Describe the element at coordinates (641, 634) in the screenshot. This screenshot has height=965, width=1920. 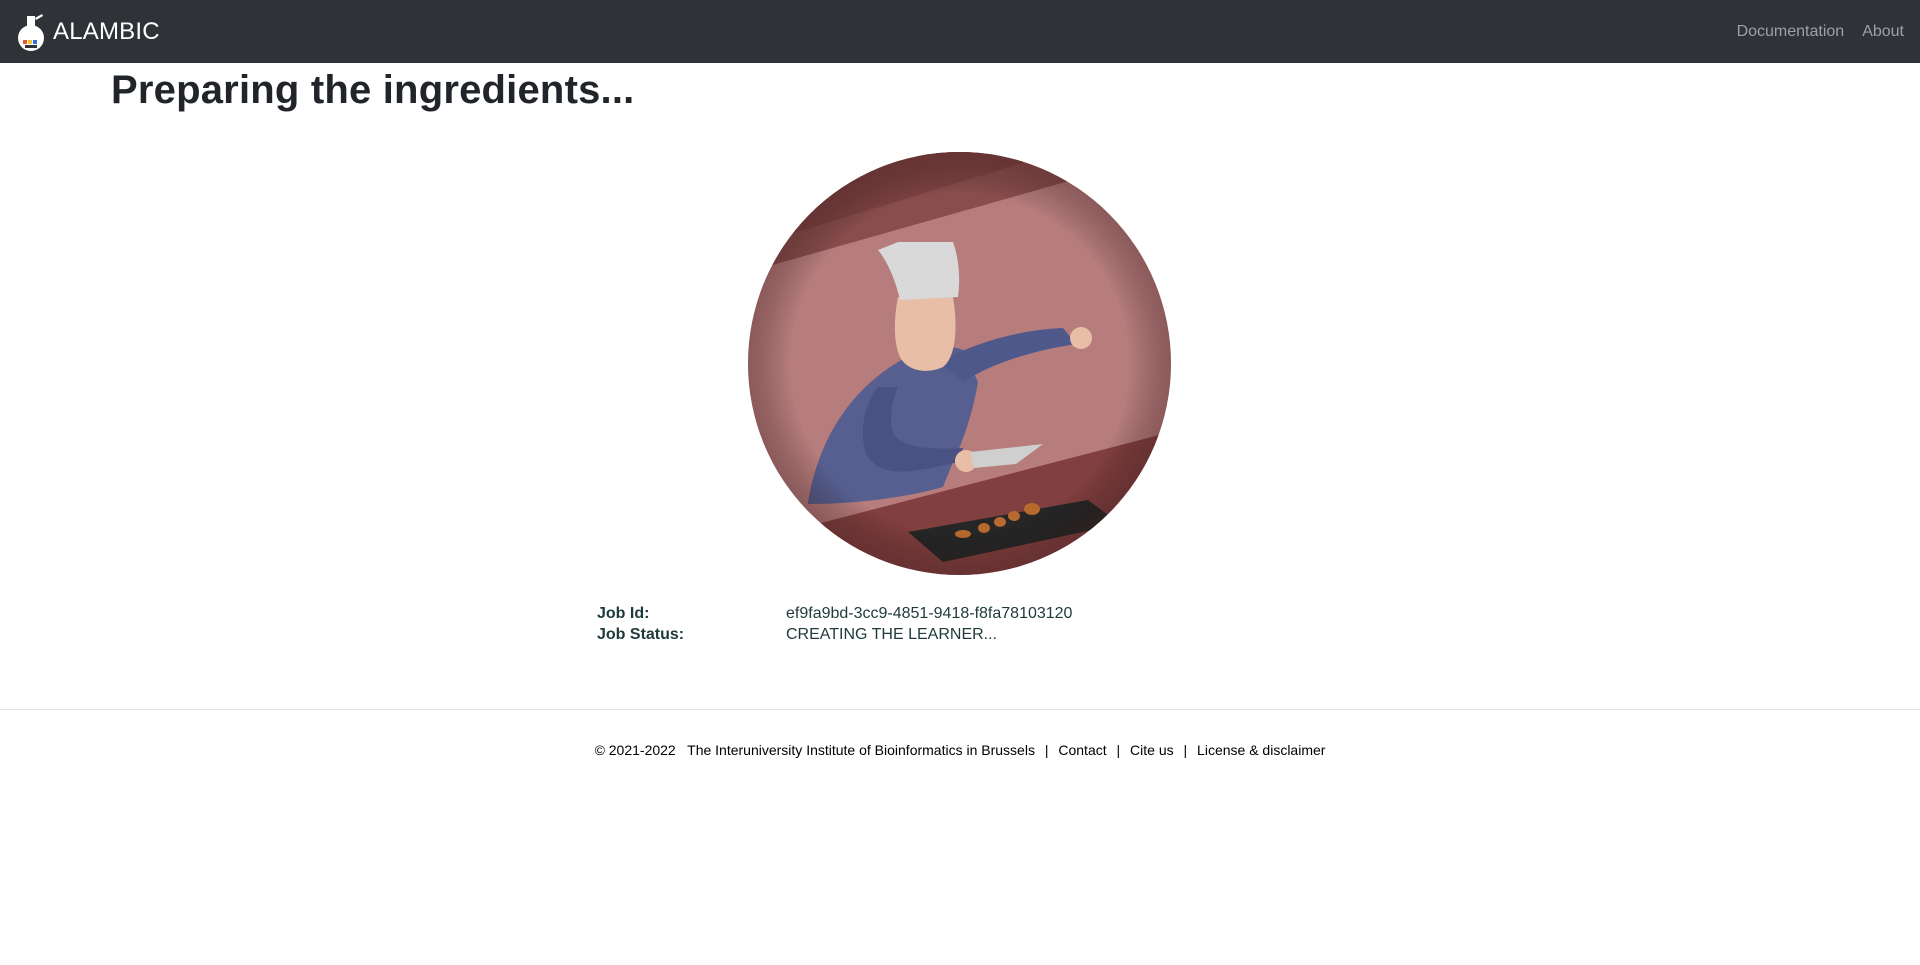
I see `job-status-label: Job Status:` at that location.